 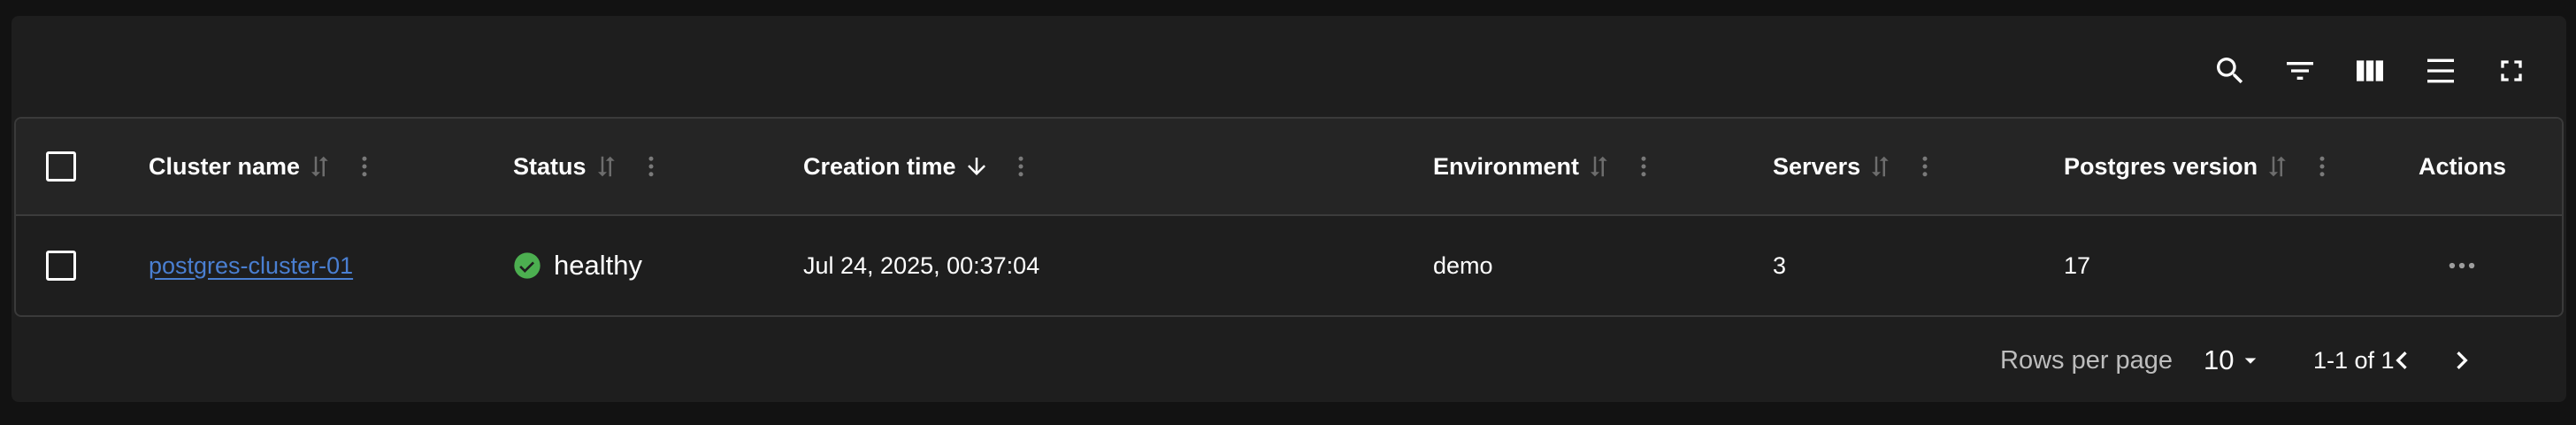 I want to click on column-label: Actions, so click(x=2463, y=166).